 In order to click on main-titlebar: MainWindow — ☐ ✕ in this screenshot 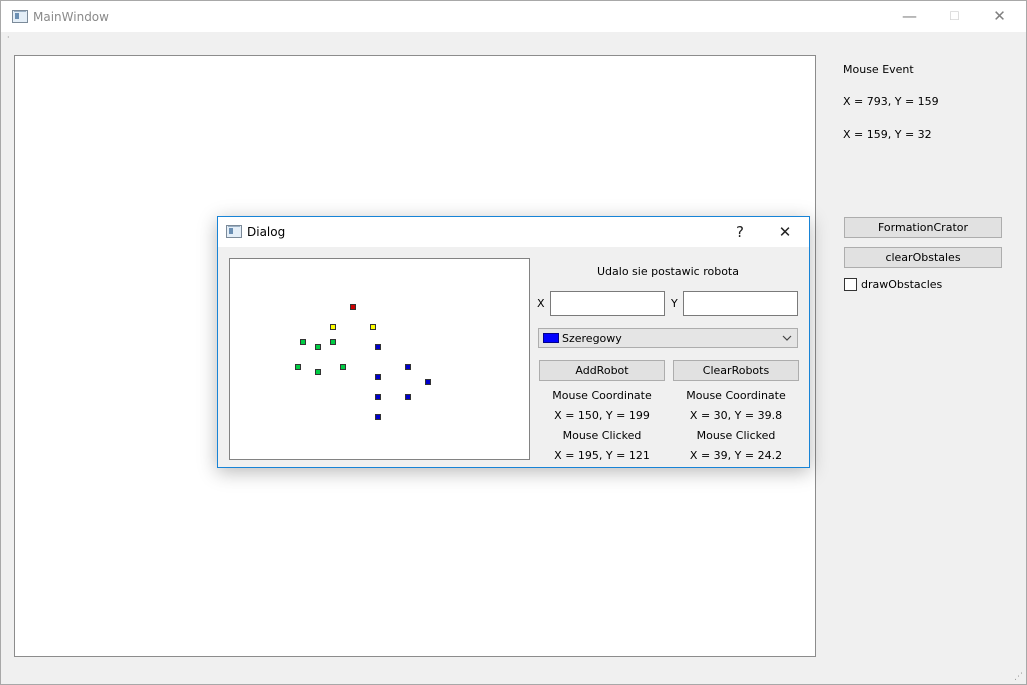, I will do `click(513, 16)`.